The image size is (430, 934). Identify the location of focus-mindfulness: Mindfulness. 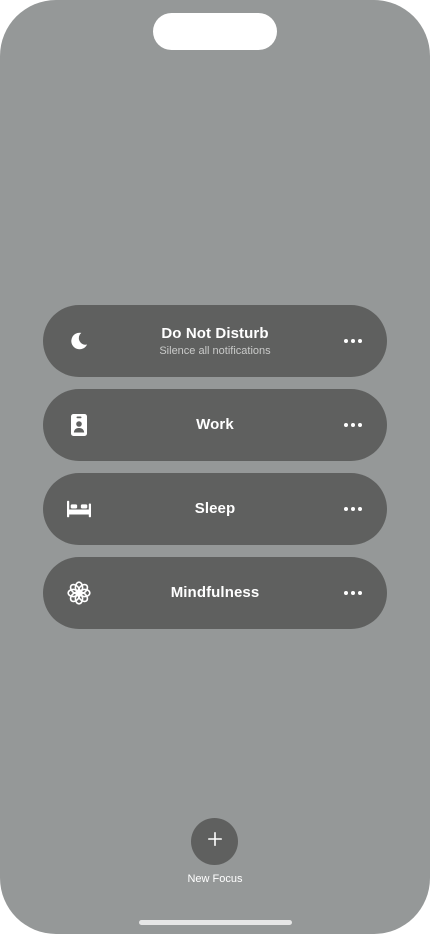
(215, 593).